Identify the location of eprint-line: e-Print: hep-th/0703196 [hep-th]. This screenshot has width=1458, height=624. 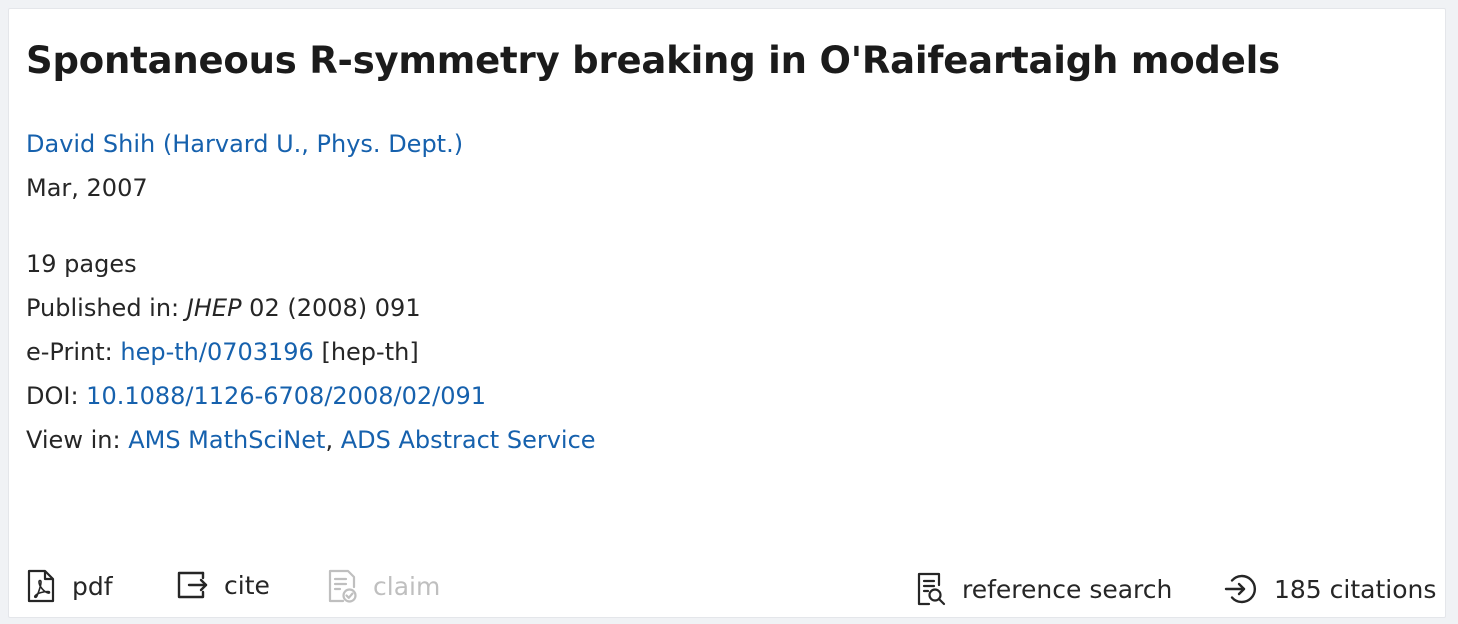
(222, 352).